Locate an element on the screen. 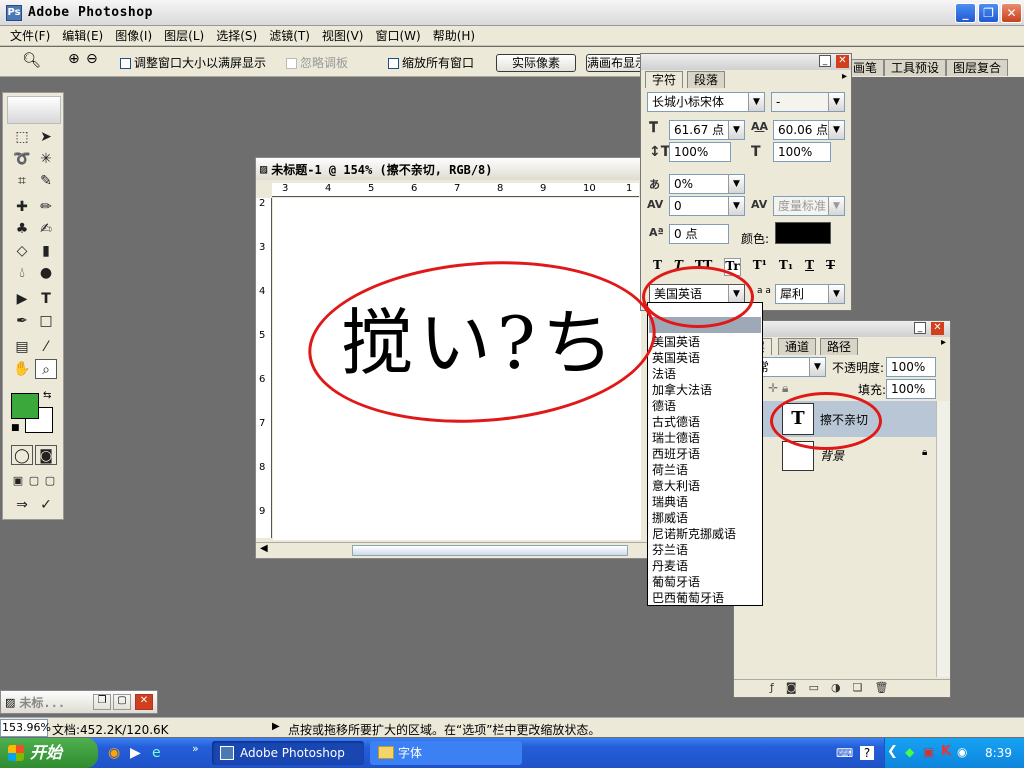 The height and width of the screenshot is (768, 1024). edit-in-imageready-icon: ✓ is located at coordinates (46, 505).